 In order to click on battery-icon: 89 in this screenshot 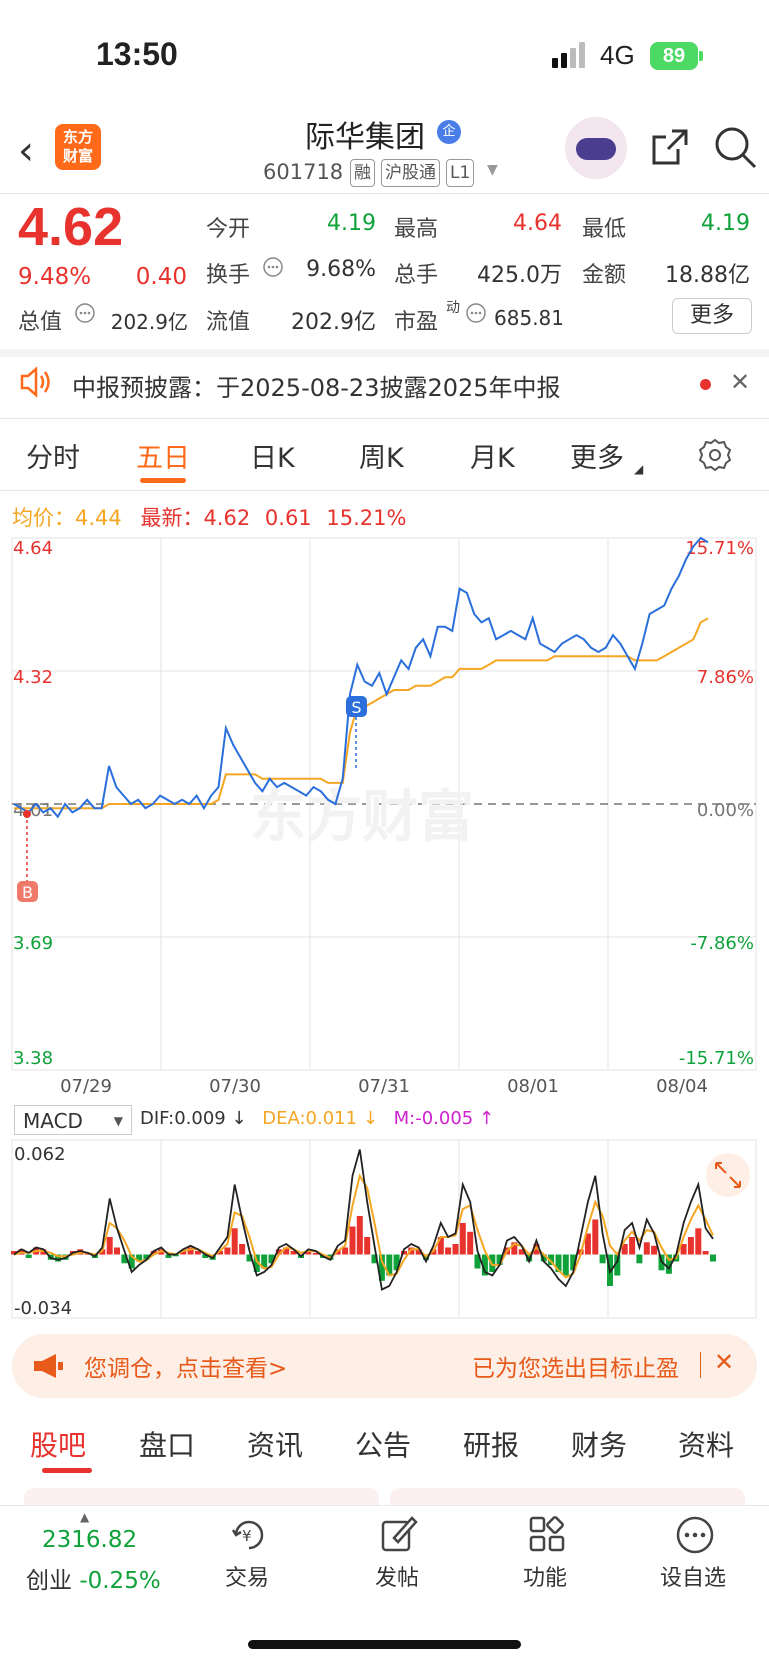, I will do `click(674, 56)`.